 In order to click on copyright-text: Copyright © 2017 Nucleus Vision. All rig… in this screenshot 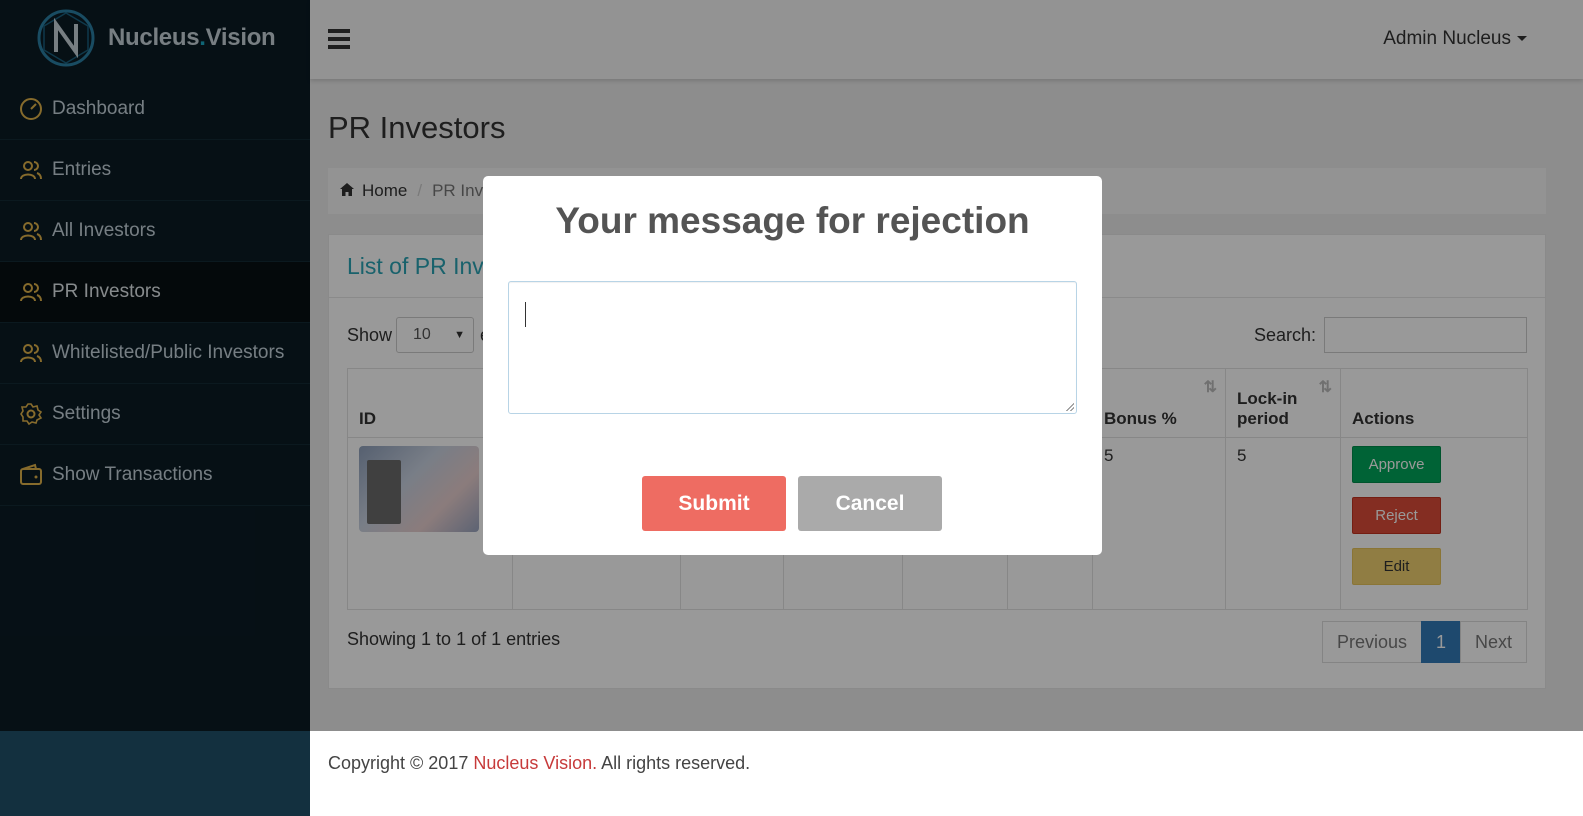, I will do `click(539, 763)`.